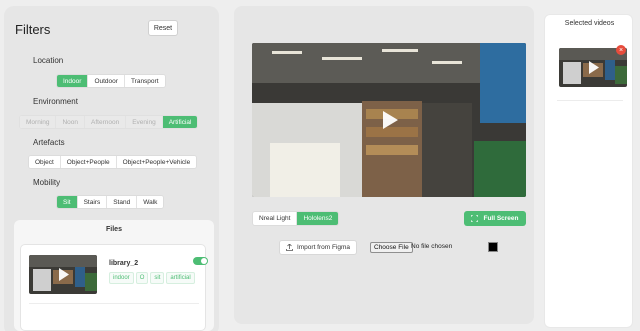  What do you see at coordinates (501, 218) in the screenshot?
I see `fullscreen-label: Full Screen` at bounding box center [501, 218].